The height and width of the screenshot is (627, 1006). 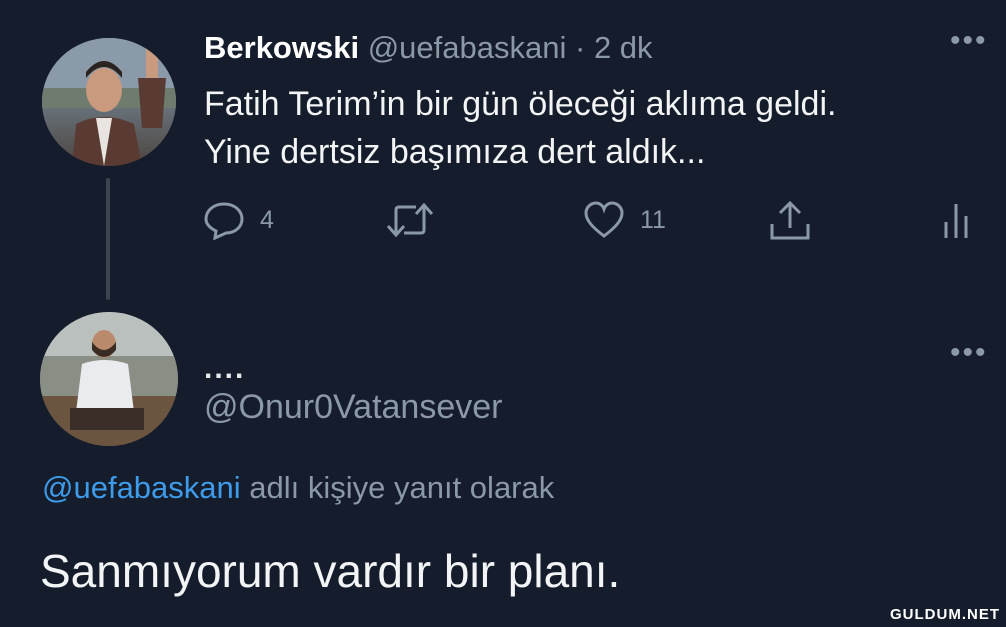 I want to click on retweet-icon, so click(x=410, y=220).